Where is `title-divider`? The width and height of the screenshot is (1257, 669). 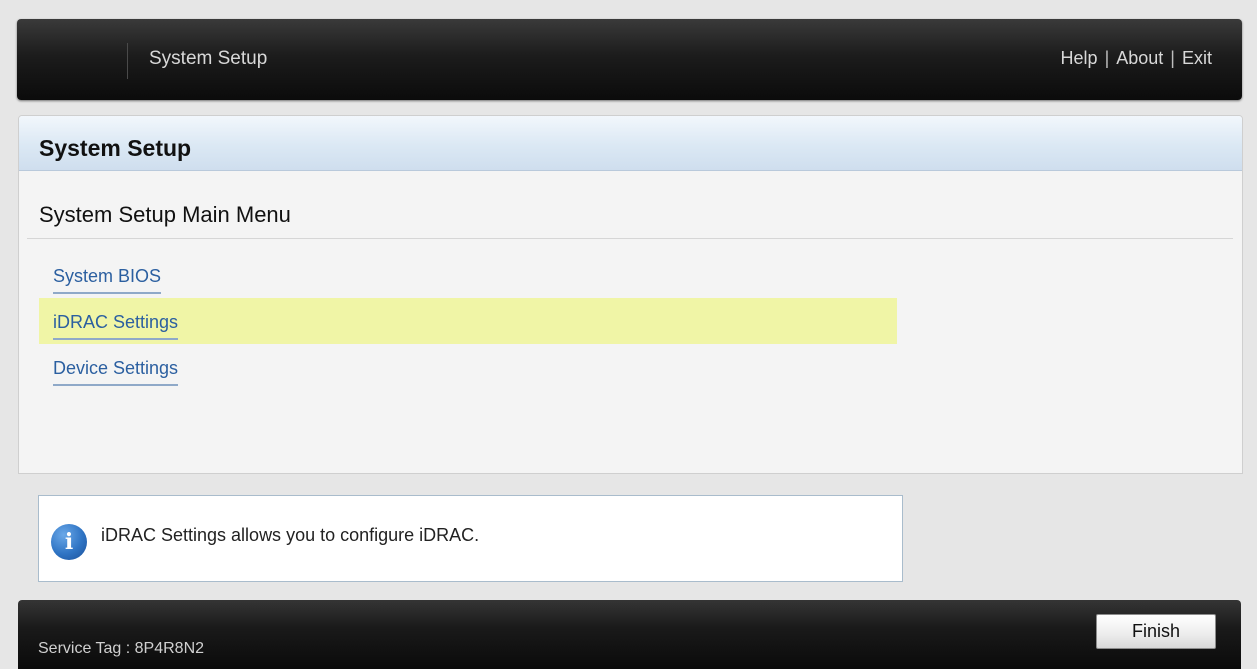 title-divider is located at coordinates (127, 61).